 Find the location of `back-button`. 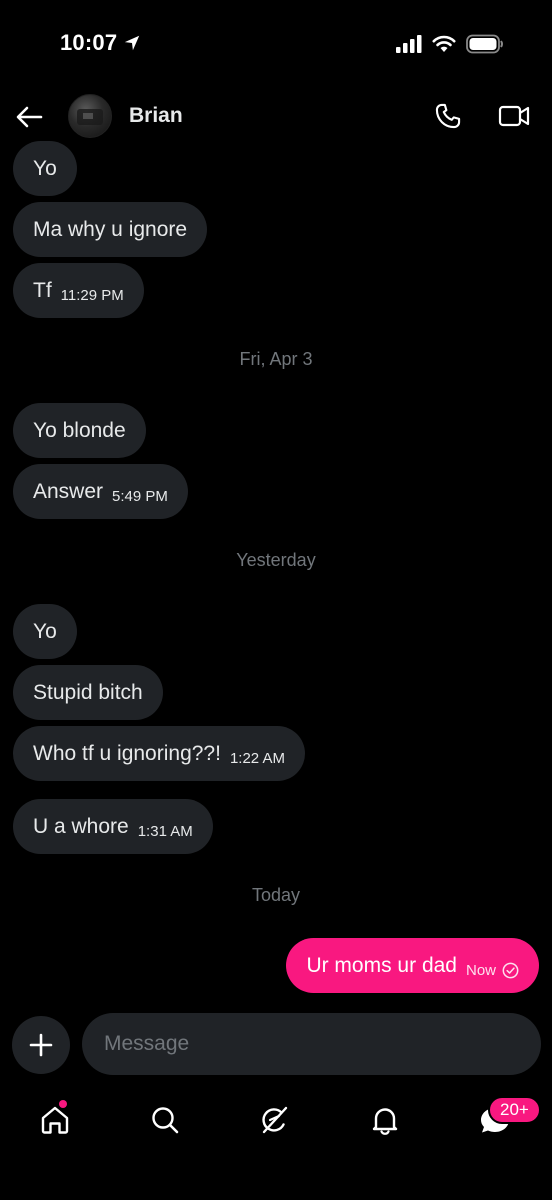

back-button is located at coordinates (29, 117).